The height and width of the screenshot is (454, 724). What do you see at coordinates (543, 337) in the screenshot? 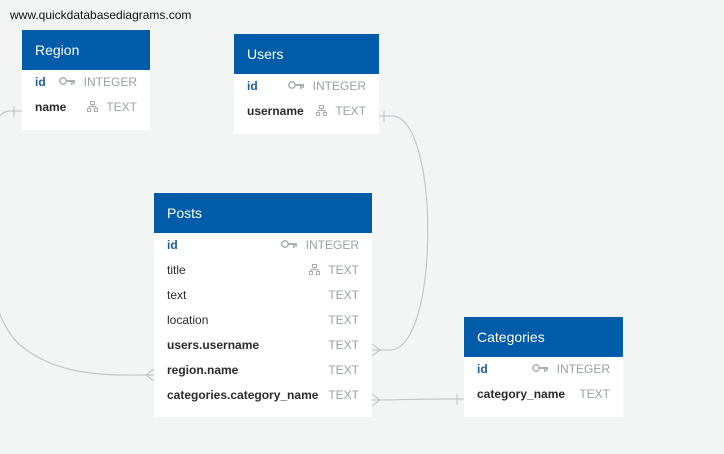
I see `table-title: Categories` at bounding box center [543, 337].